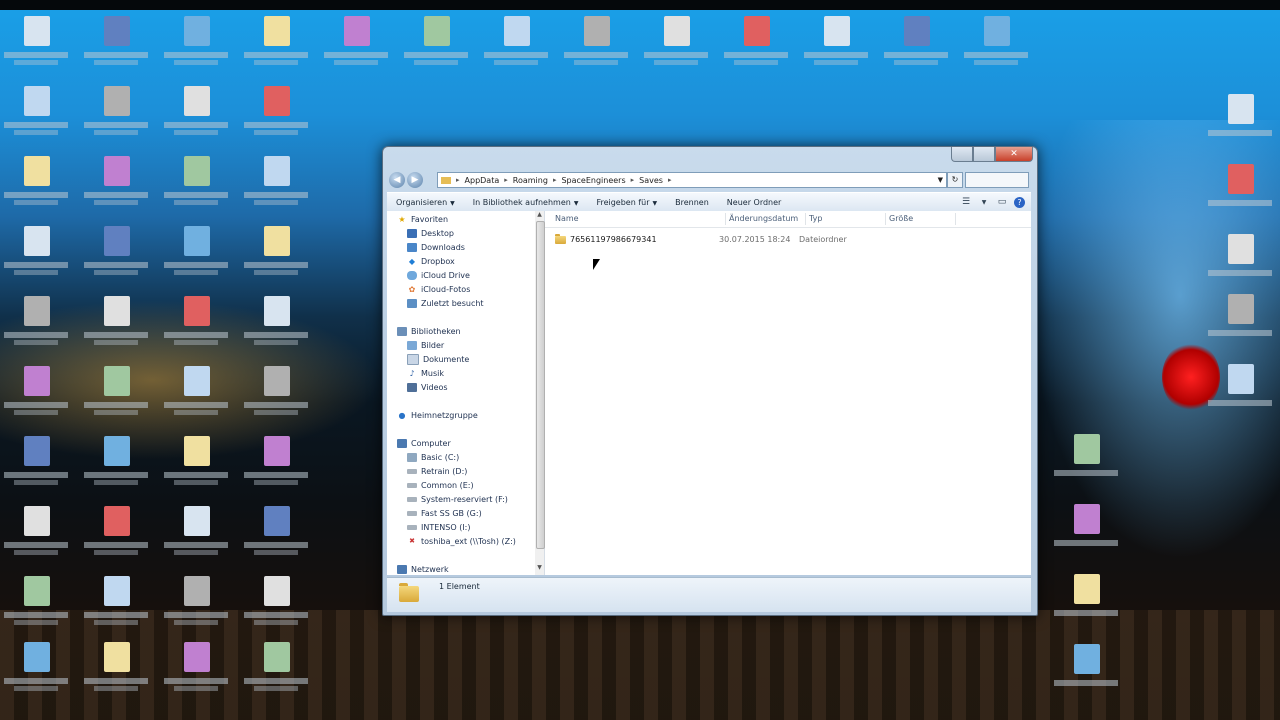  What do you see at coordinates (461, 219) in the screenshot?
I see `nav-favorites: ★ Favoriten` at bounding box center [461, 219].